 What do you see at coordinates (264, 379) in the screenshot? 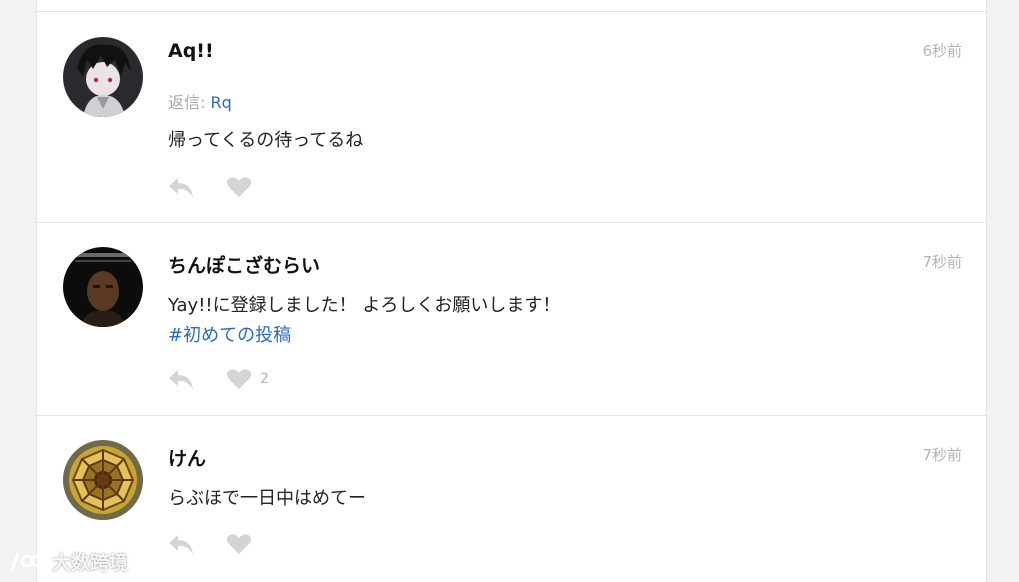
I see `like-count: 2` at bounding box center [264, 379].